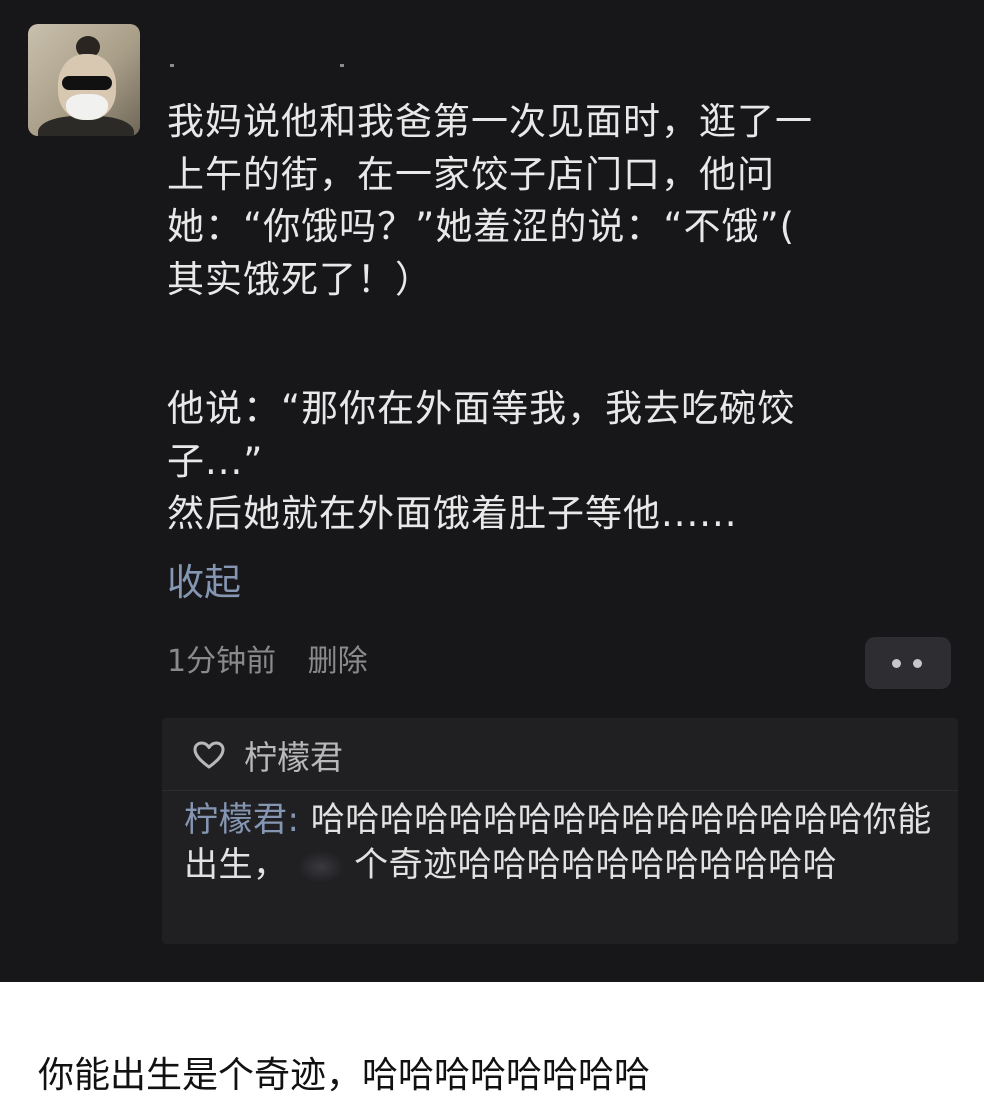 The width and height of the screenshot is (984, 1117). Describe the element at coordinates (481, 226) in the screenshot. I see `post-line: 她：“你饿吗？”她羞涩的说：“不饿”(` at that location.